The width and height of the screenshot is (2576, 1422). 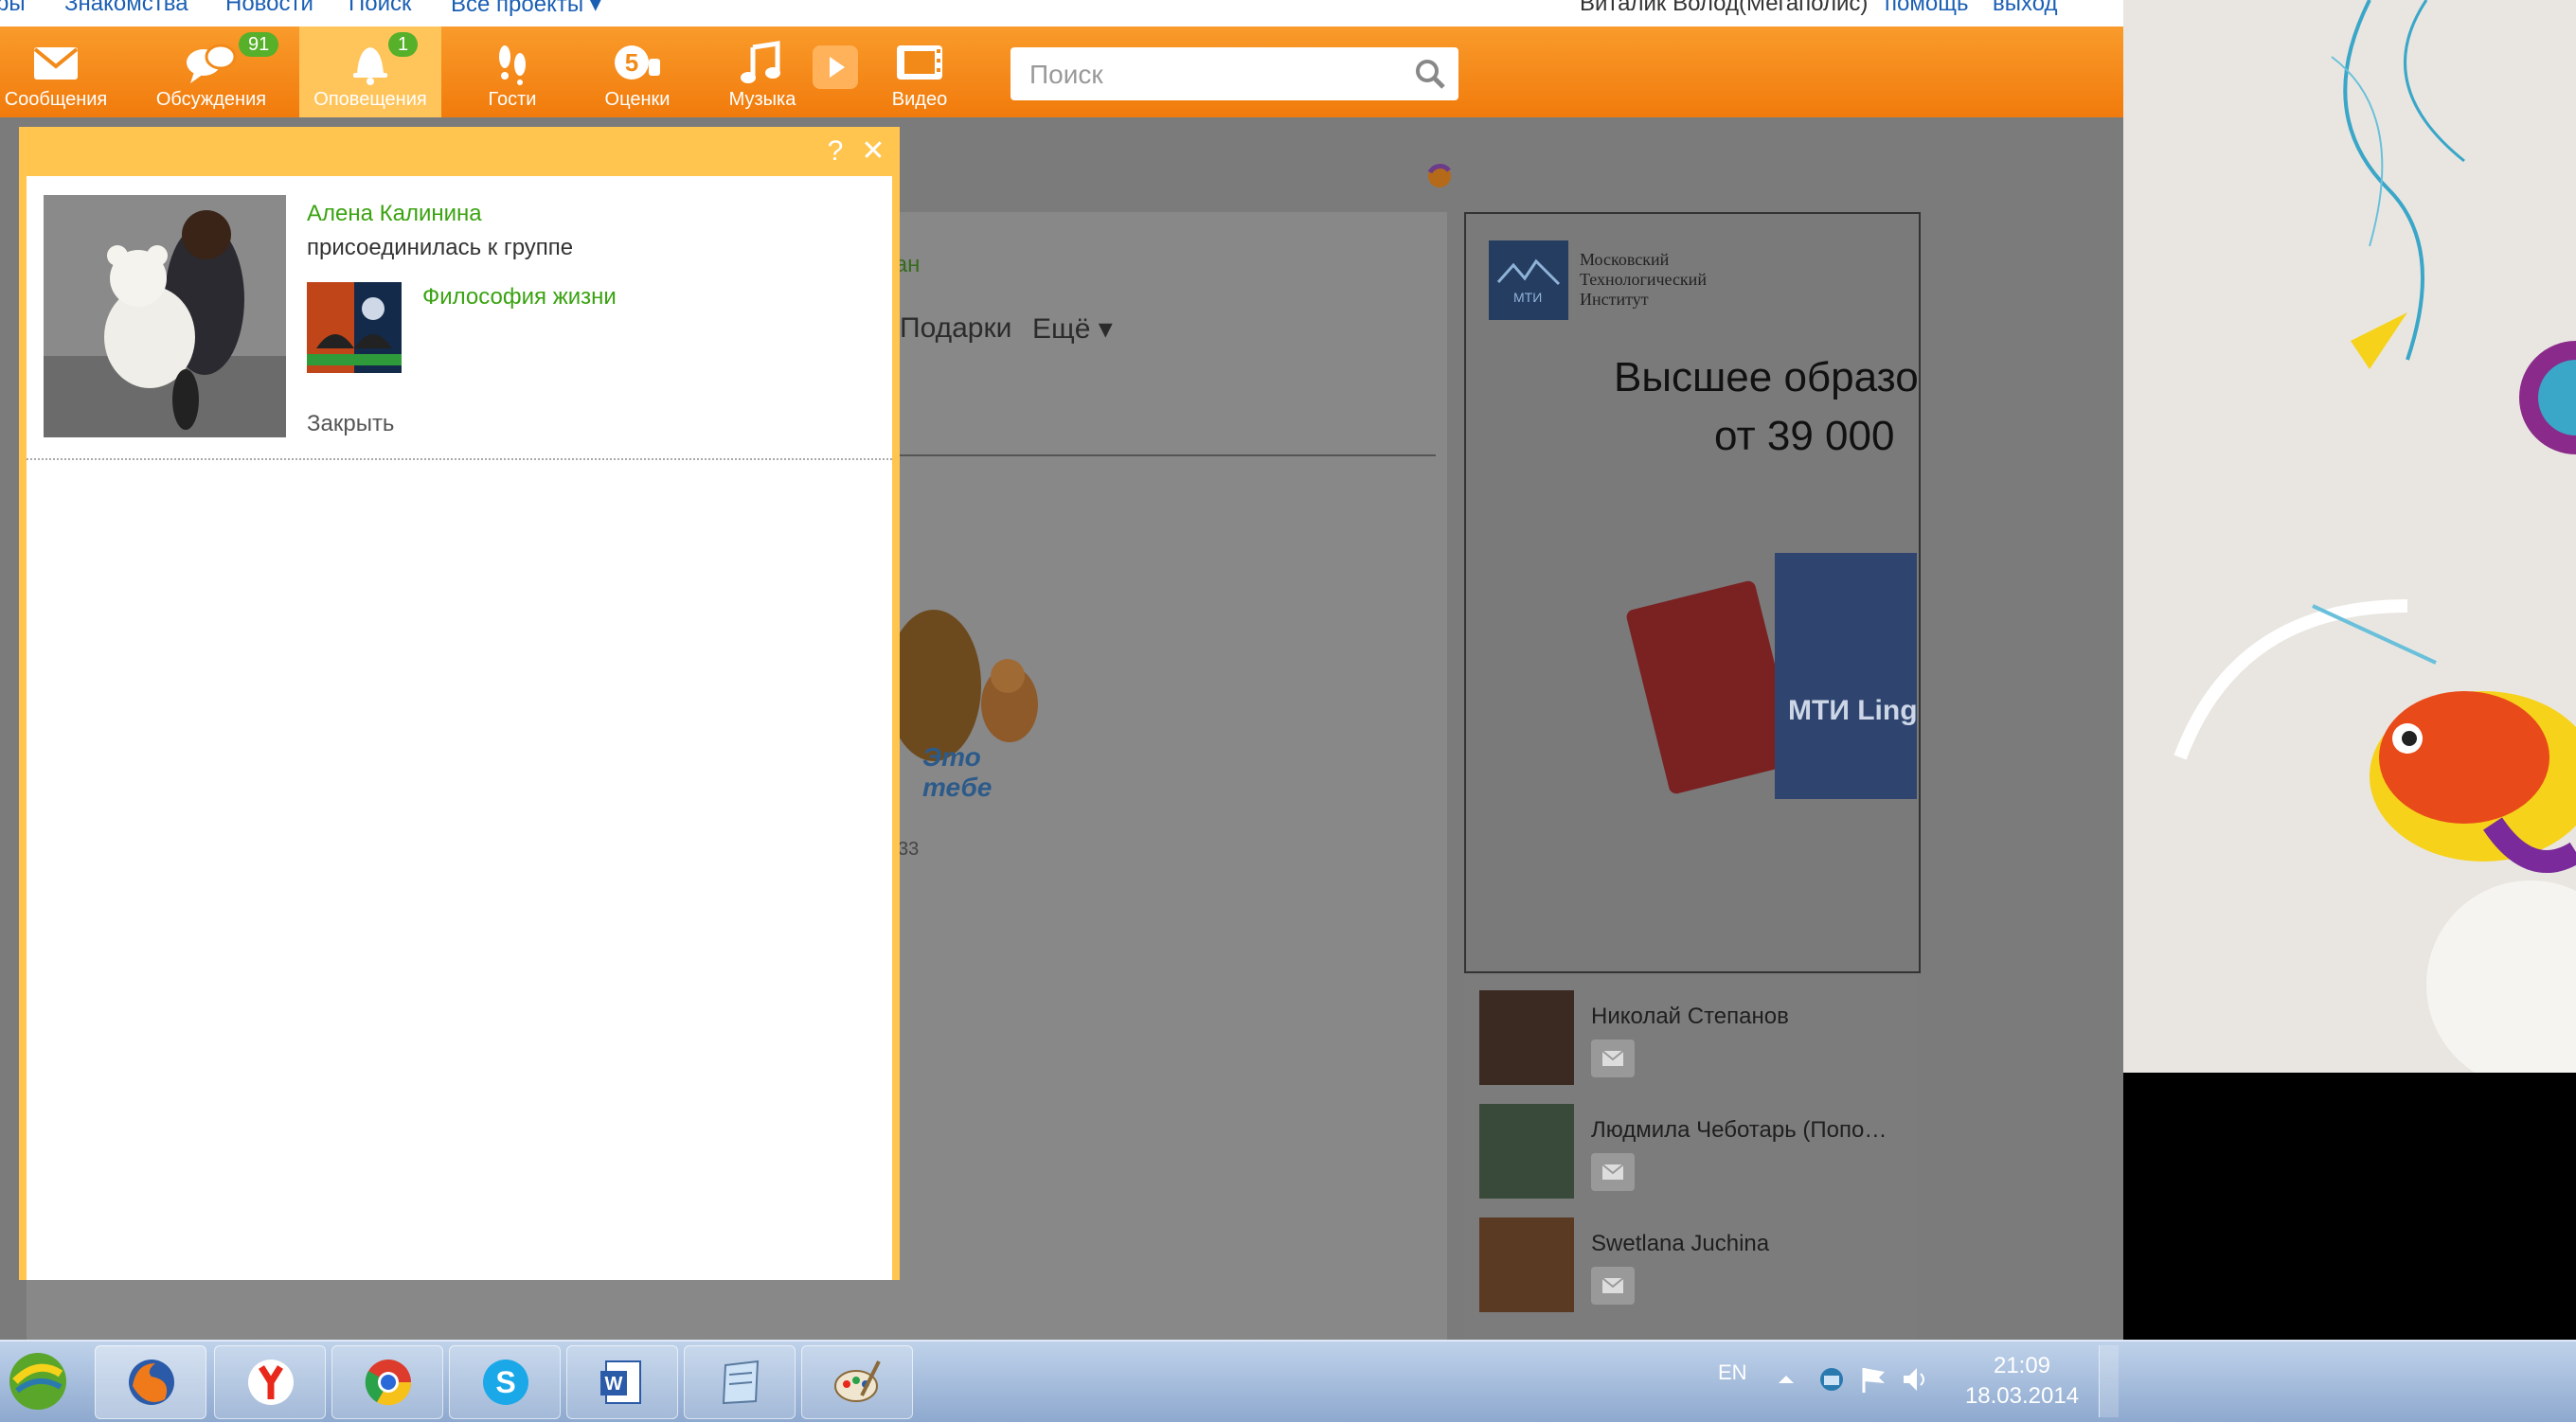 I want to click on menu-more: Ещё ▾, so click(x=1072, y=329).